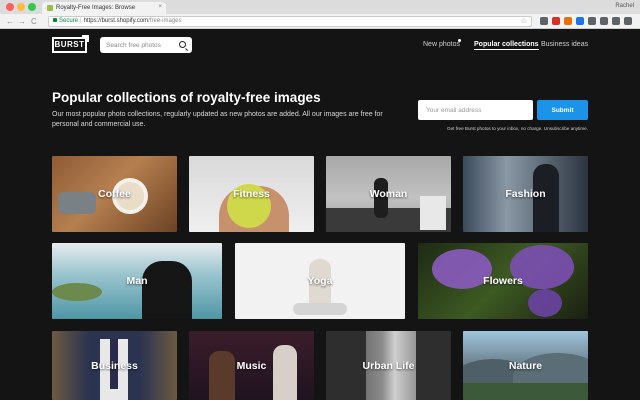  What do you see at coordinates (628, 21) in the screenshot?
I see `browser-menu-icon` at bounding box center [628, 21].